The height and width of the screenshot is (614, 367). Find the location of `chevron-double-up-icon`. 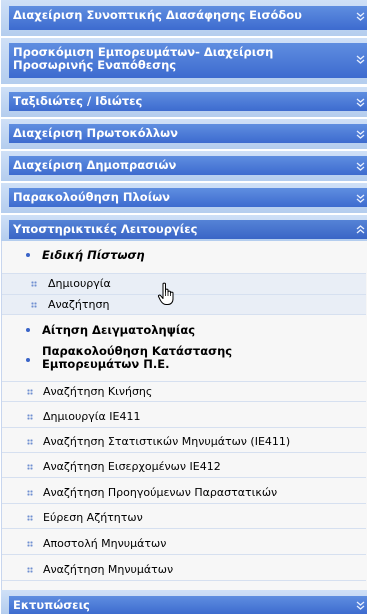

chevron-double-up-icon is located at coordinates (360, 229).